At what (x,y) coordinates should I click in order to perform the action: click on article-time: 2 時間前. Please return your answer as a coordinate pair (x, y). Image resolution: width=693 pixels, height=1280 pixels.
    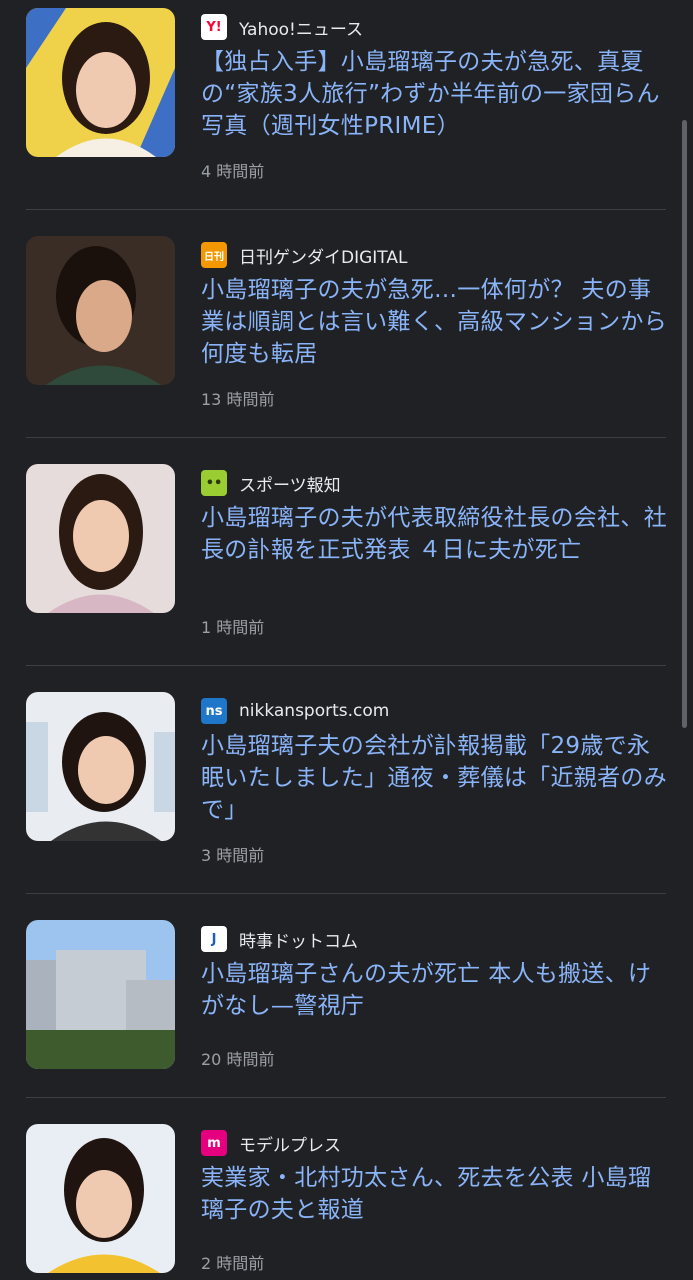
    Looking at the image, I should click on (233, 1263).